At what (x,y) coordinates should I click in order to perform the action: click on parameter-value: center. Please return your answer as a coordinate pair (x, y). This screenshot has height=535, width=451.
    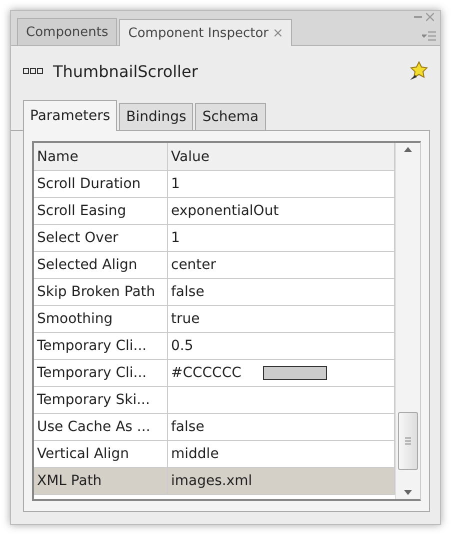
    Looking at the image, I should click on (193, 265).